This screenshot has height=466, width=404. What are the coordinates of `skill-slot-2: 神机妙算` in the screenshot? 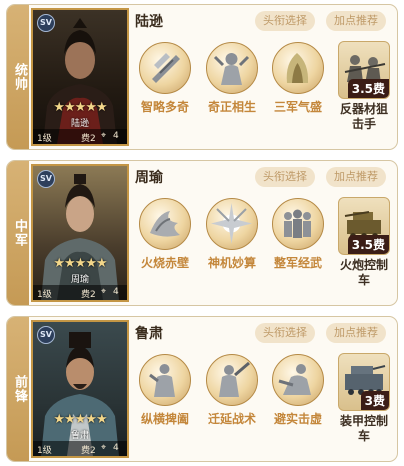 It's located at (232, 234).